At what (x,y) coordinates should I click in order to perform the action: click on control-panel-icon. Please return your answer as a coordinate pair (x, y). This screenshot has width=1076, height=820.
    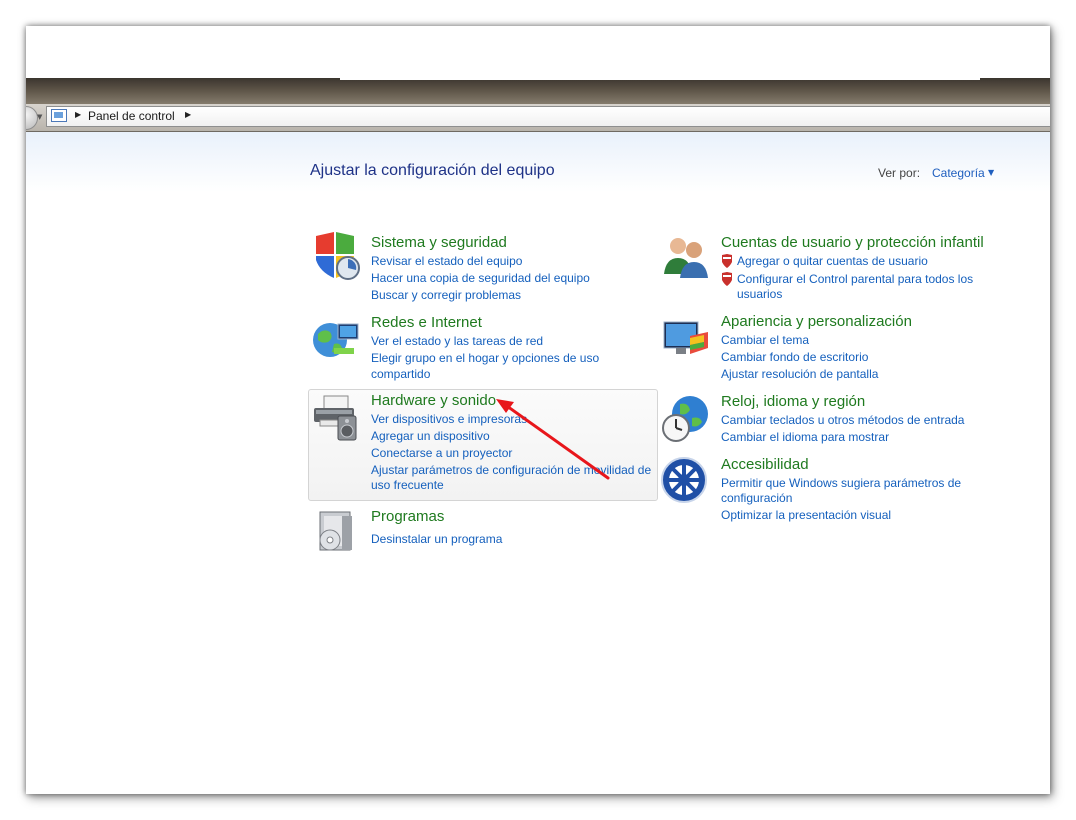
    Looking at the image, I should click on (59, 115).